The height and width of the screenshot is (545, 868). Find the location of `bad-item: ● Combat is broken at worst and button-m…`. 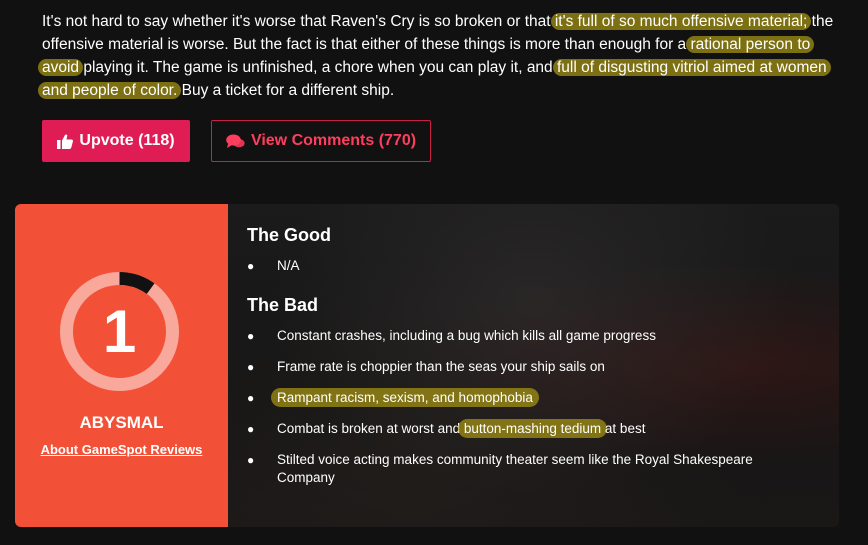

bad-item: ● Combat is broken at worst and button-m… is located at coordinates (446, 428).